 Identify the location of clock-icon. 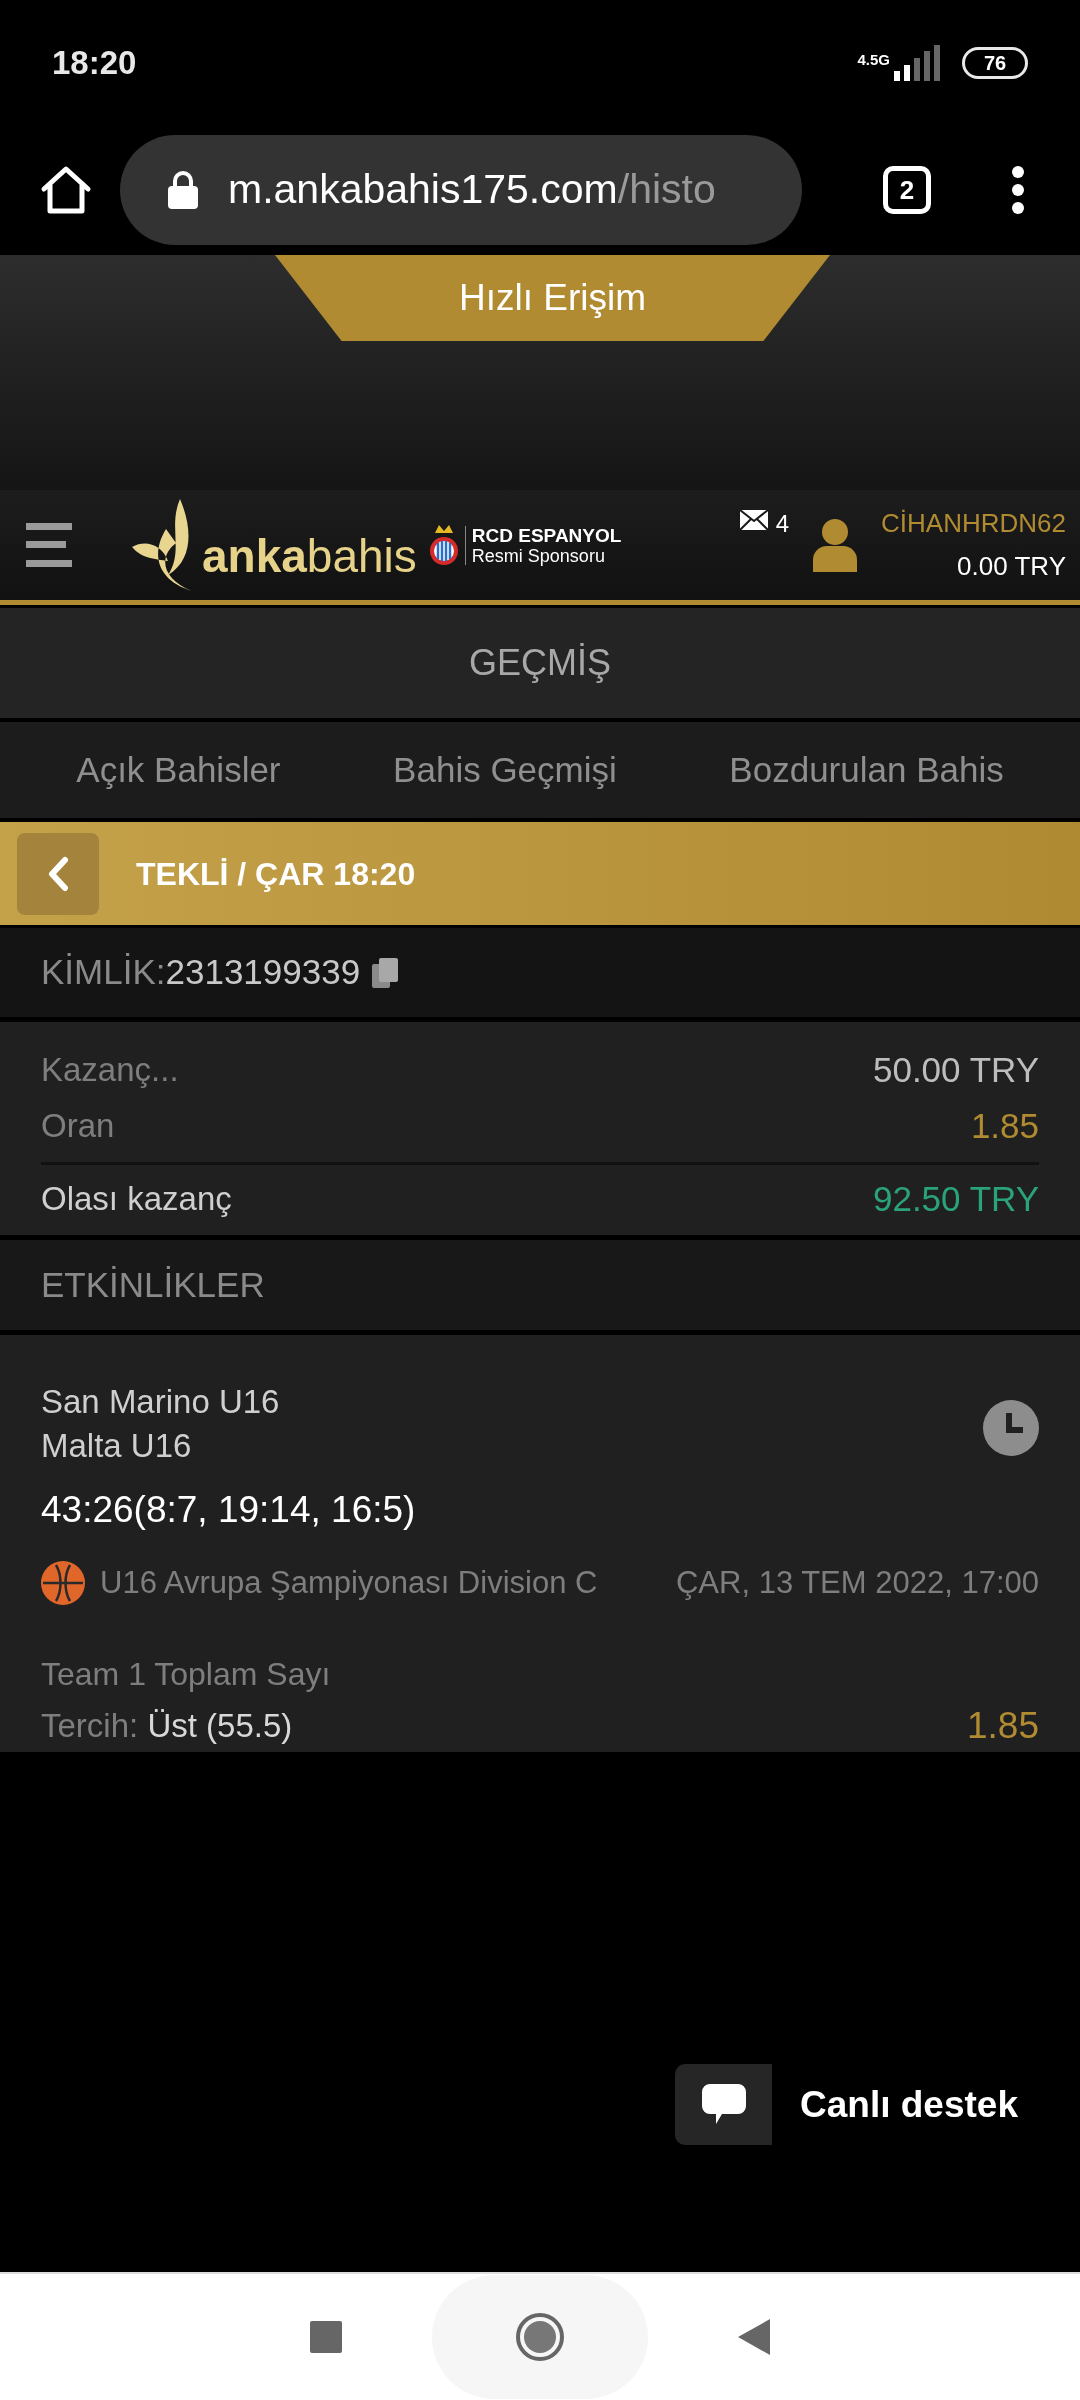
(1011, 1428).